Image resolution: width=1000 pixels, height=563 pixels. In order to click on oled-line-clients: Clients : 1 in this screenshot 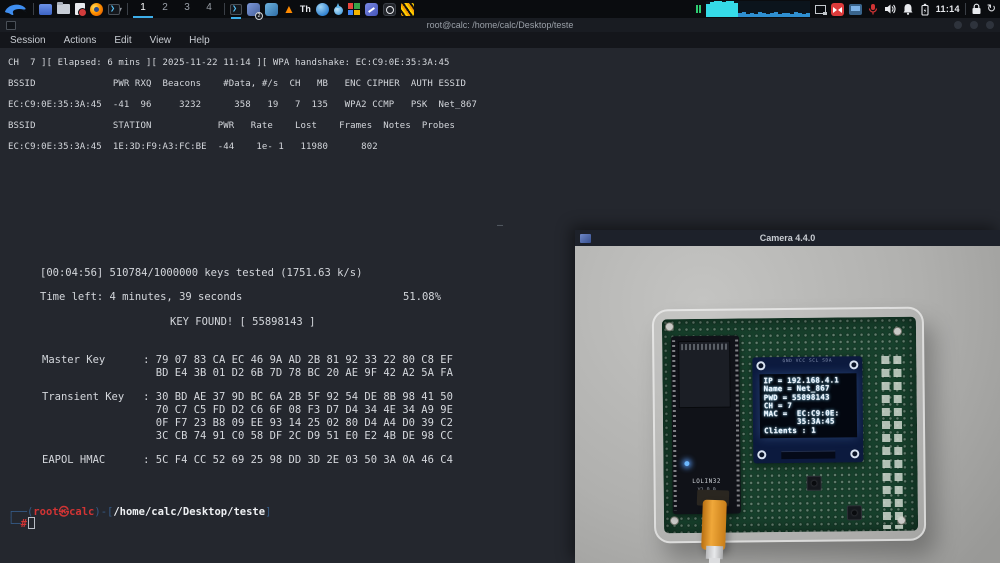, I will do `click(790, 430)`.